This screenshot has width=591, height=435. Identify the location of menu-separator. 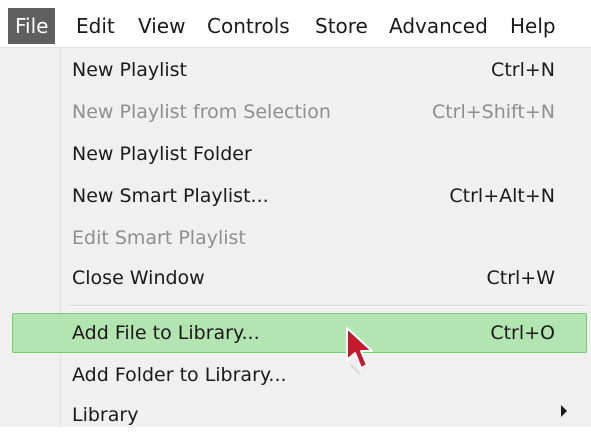
(327, 306).